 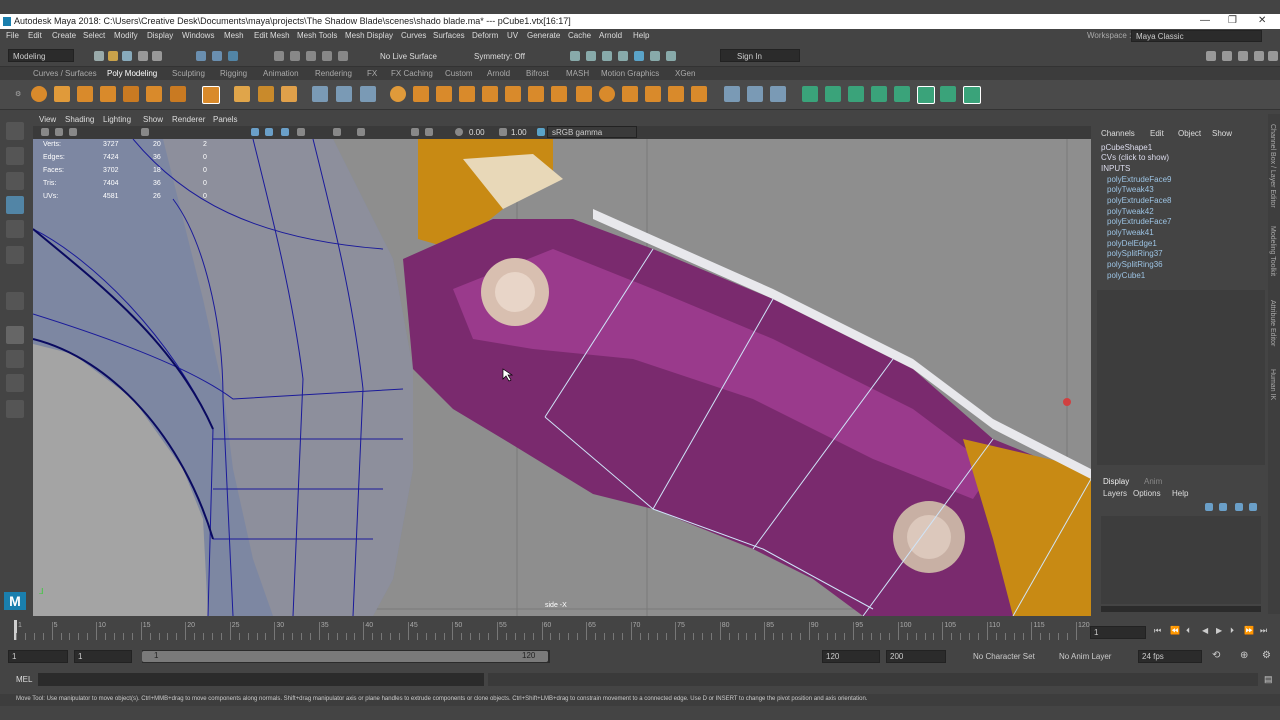 I want to click on range-handle, so click(x=345, y=656).